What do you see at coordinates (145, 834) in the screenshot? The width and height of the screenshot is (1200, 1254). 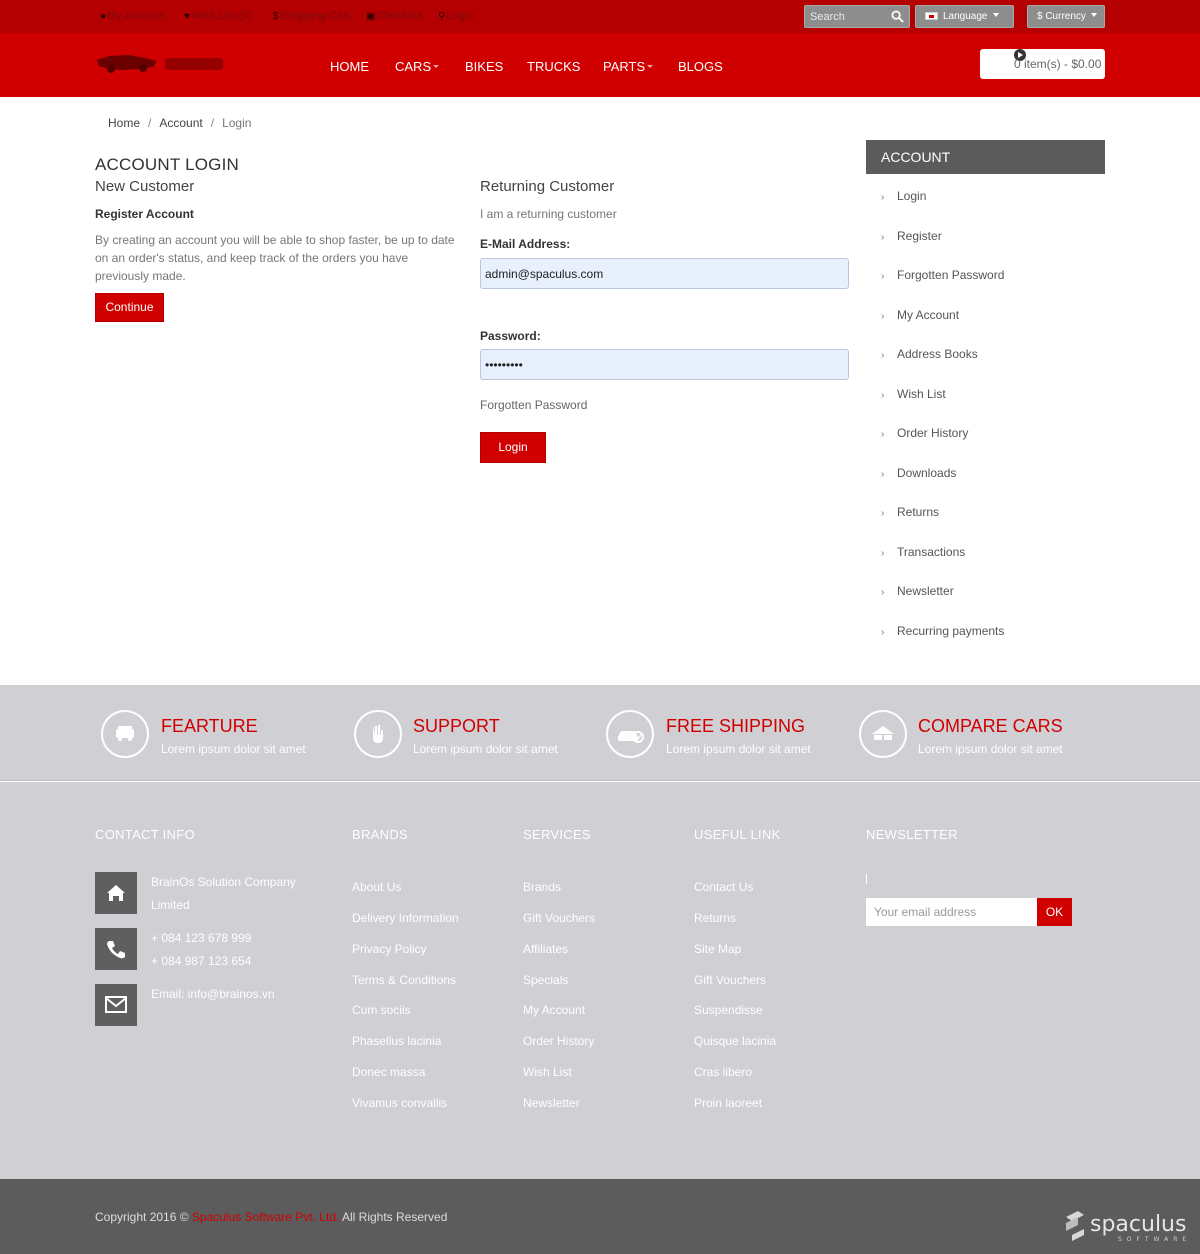 I see `contact-info-heading: CONTACT INFO` at bounding box center [145, 834].